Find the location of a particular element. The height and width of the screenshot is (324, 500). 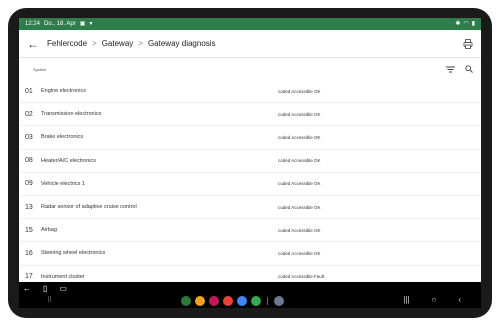

notification-pin-icon: ▾ is located at coordinates (91, 24).